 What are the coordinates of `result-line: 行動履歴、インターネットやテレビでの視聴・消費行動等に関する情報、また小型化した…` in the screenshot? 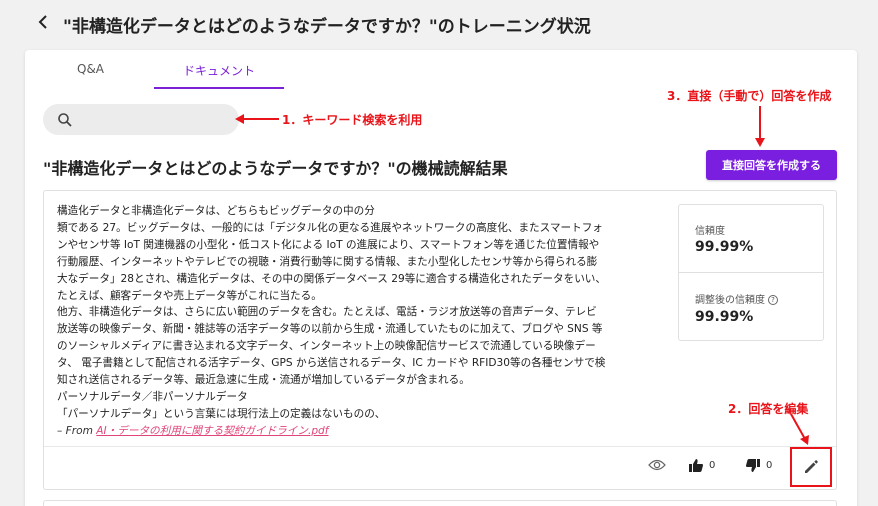 It's located at (327, 261).